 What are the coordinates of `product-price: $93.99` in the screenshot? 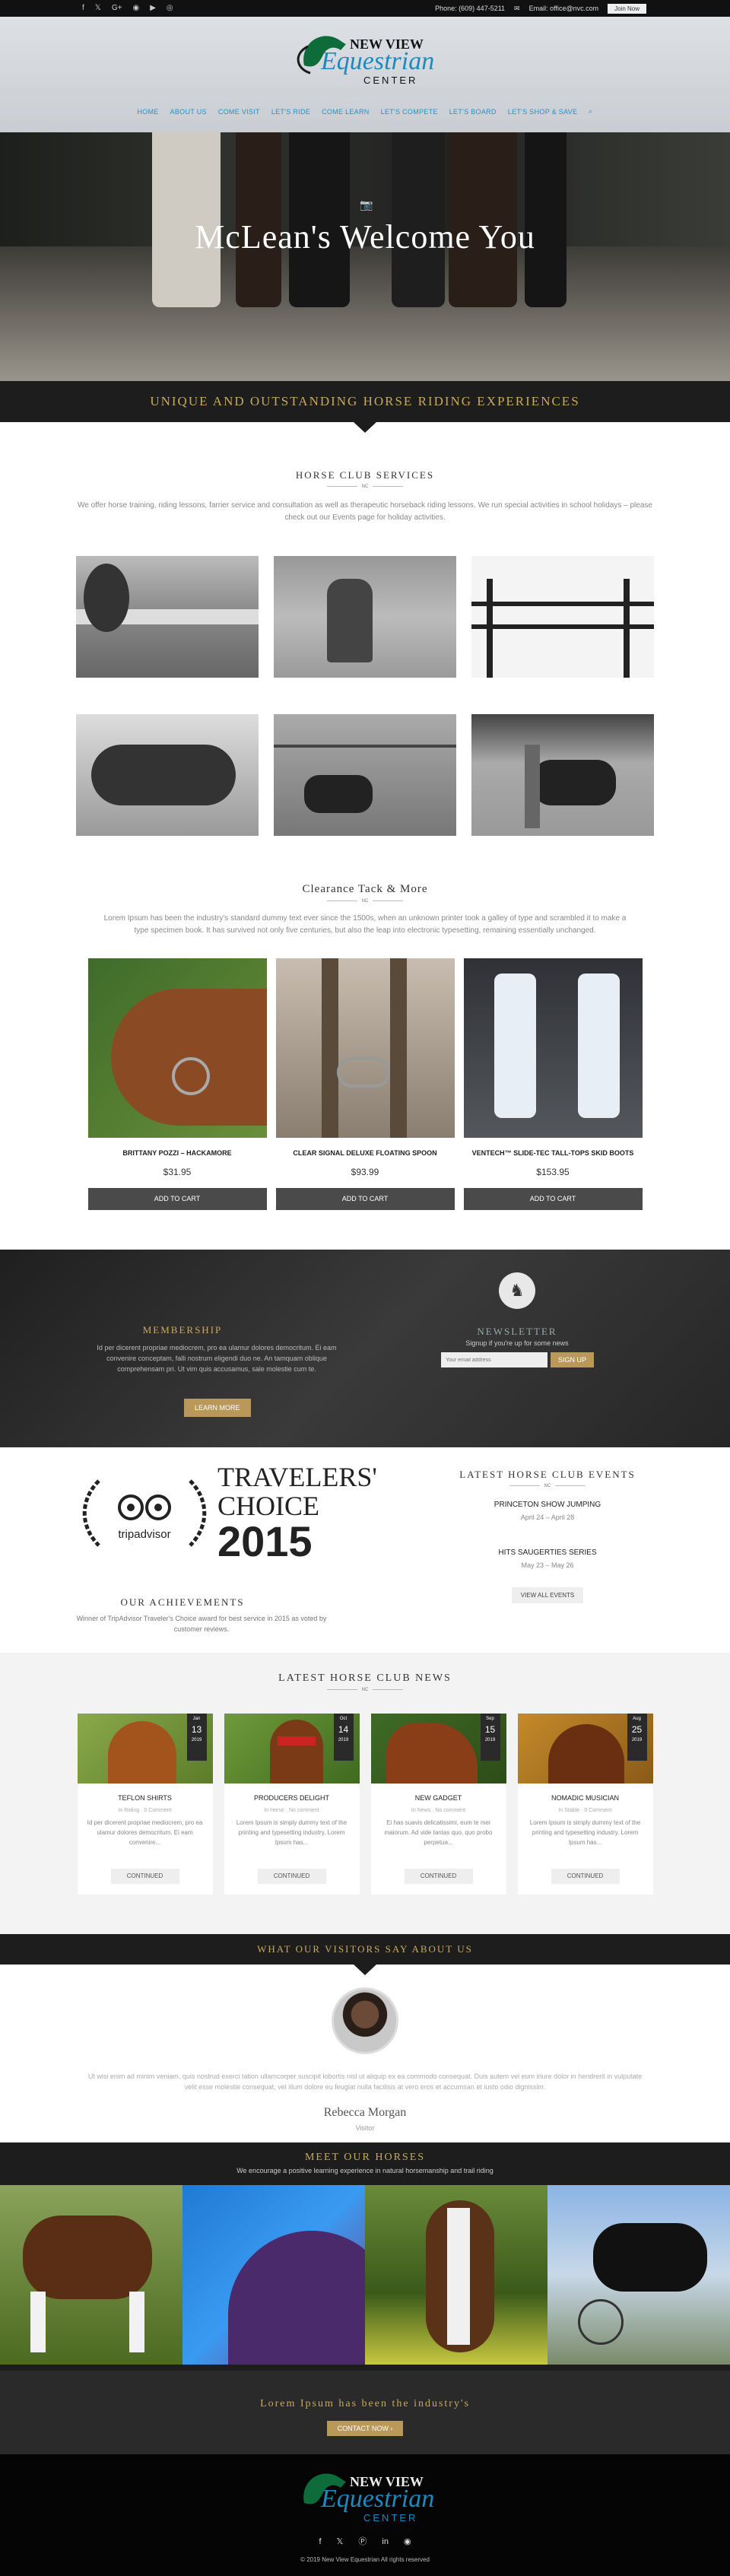 It's located at (365, 1172).